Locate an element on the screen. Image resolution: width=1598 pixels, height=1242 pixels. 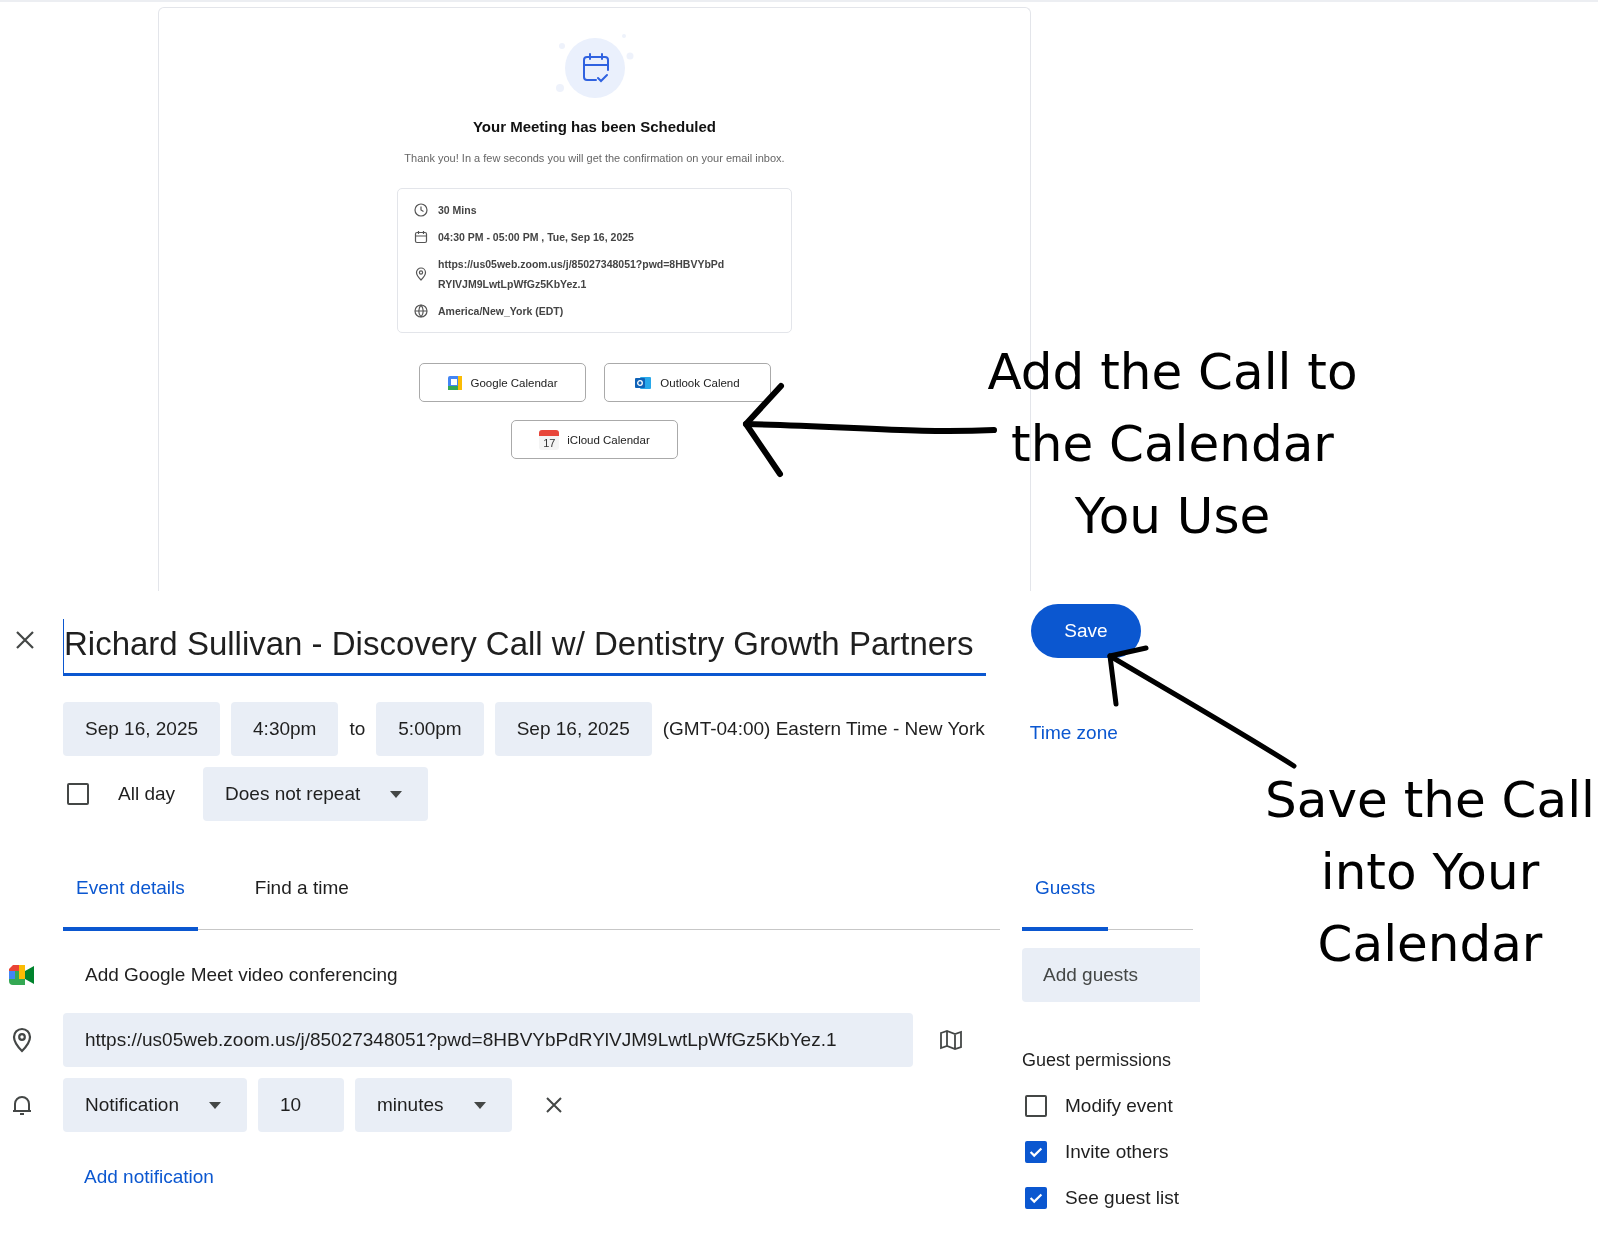
detail-text: America/New_York (EDT) is located at coordinates (501, 311).